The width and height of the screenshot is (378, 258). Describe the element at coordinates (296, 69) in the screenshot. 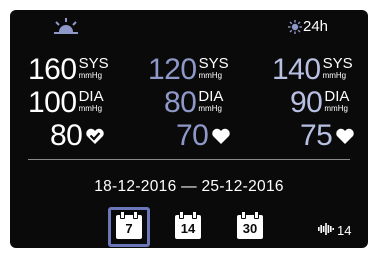

I see `total-systolic-value: 140` at that location.